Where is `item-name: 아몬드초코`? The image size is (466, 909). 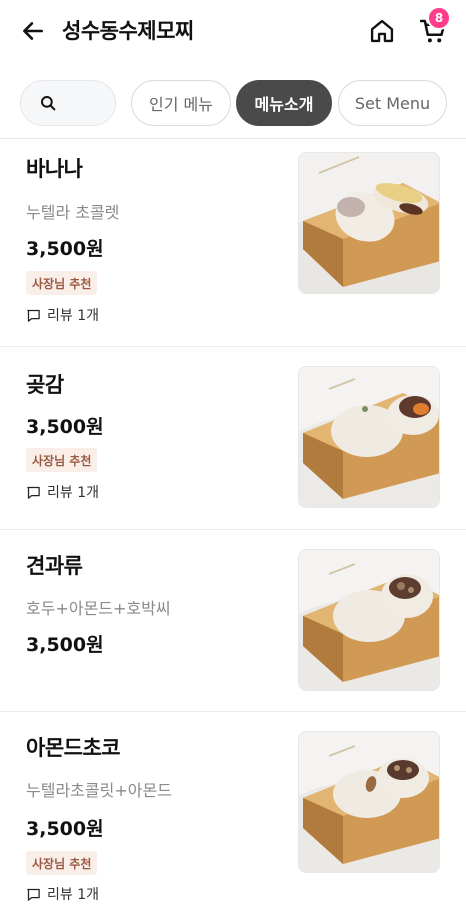
item-name: 아몬드초코 is located at coordinates (73, 748).